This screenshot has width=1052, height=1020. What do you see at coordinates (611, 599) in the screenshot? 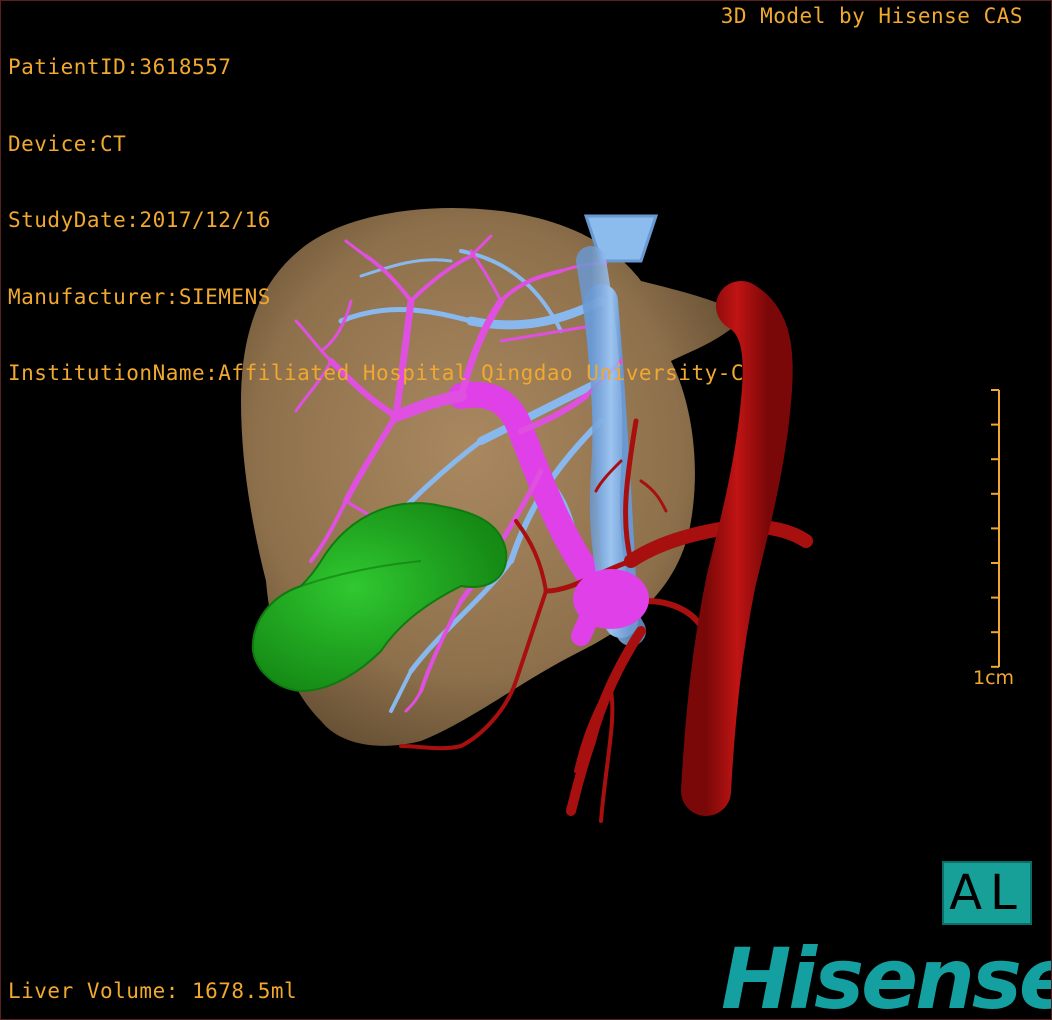
I see `hepatic-vein-trunk` at bounding box center [611, 599].